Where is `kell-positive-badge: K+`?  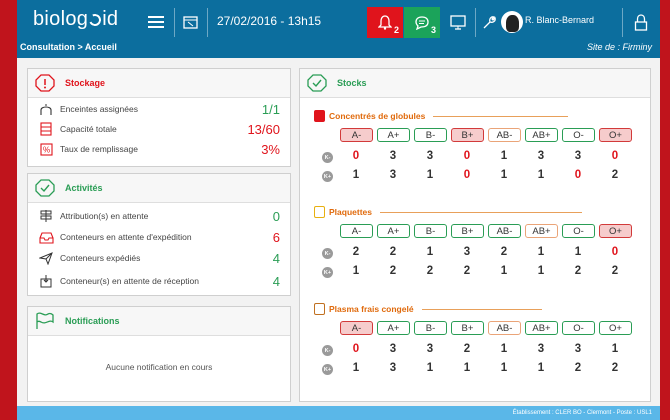
kell-positive-badge: K+ is located at coordinates (327, 272).